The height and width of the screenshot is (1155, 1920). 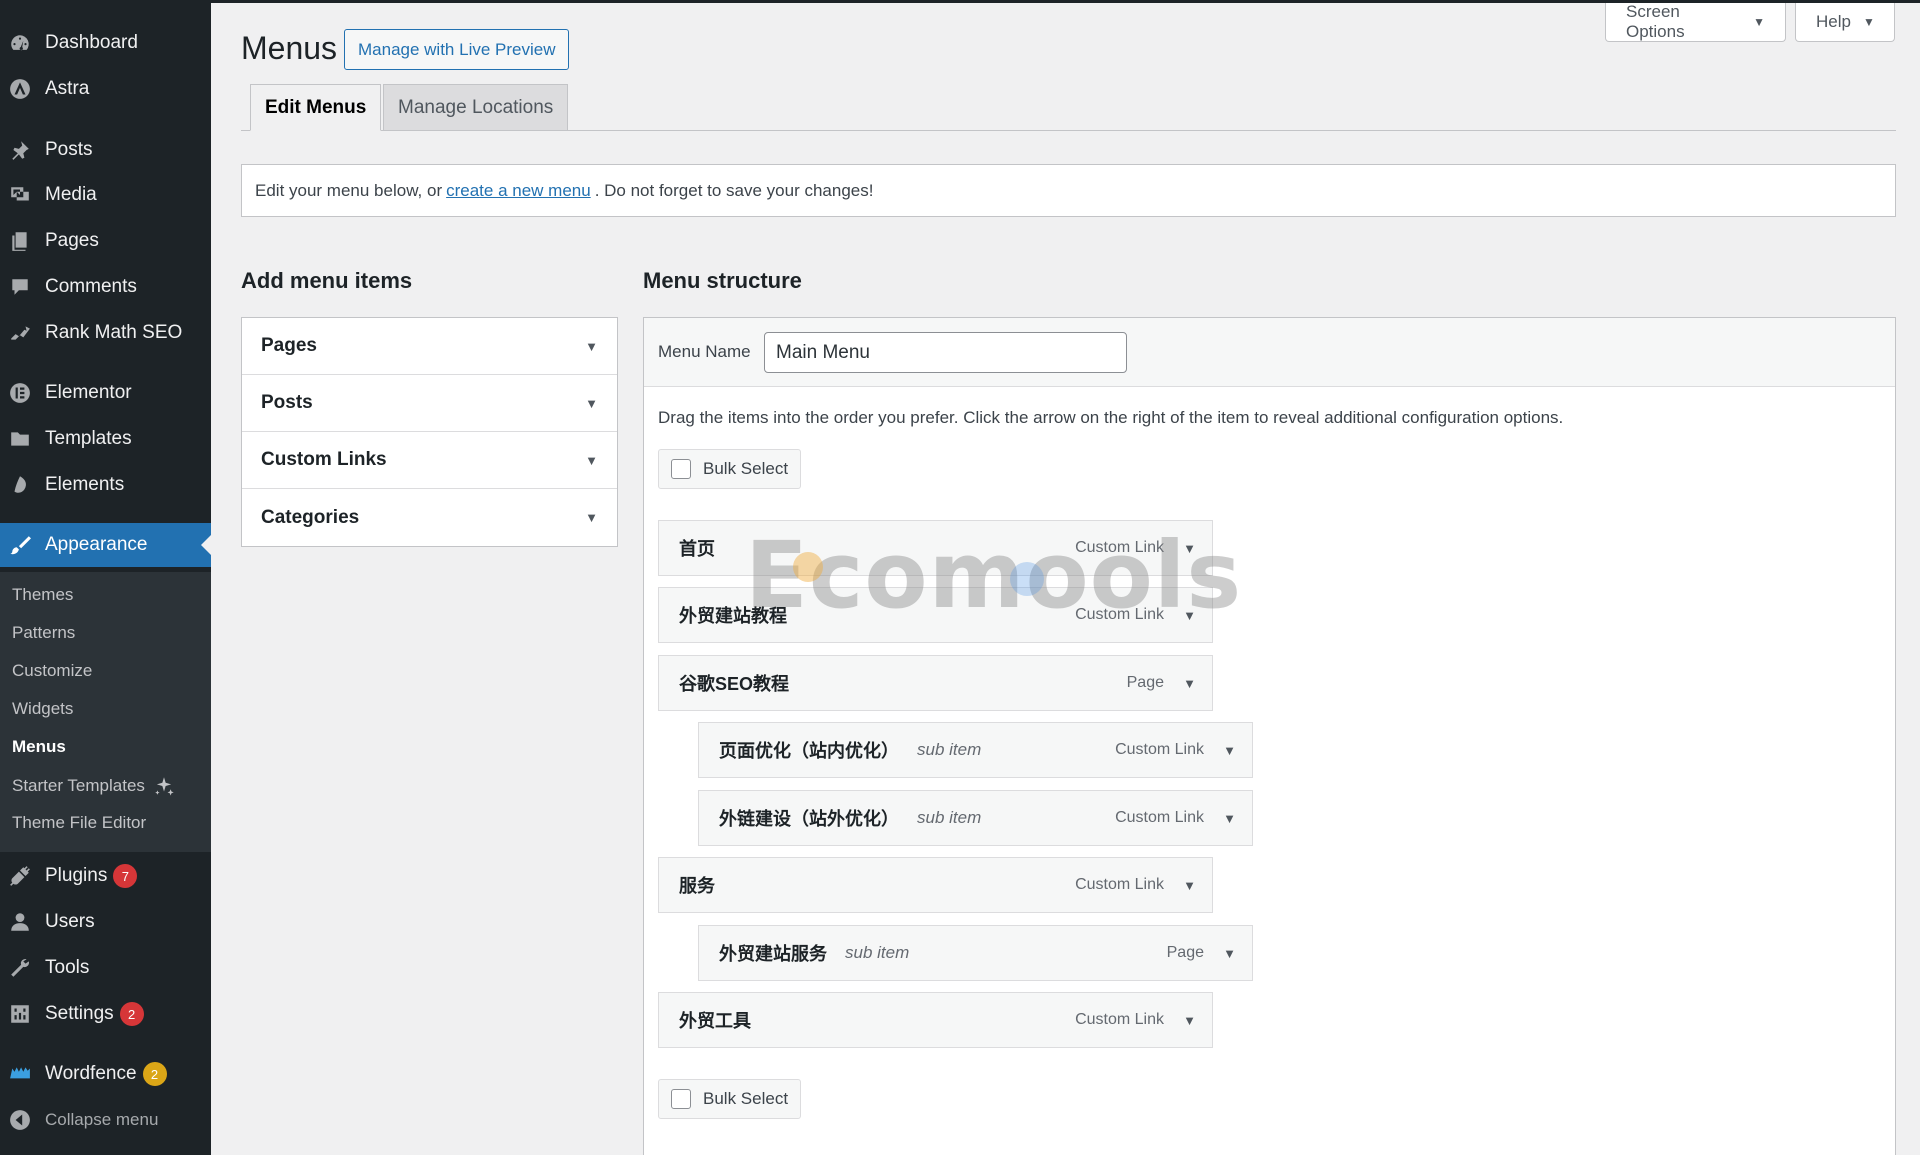 I want to click on sidebar-item-templates: Templates, so click(x=105, y=439).